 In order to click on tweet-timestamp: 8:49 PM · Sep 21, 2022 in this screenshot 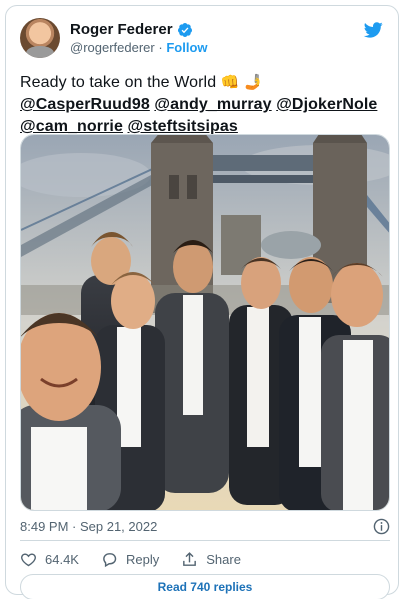, I will do `click(88, 526)`.